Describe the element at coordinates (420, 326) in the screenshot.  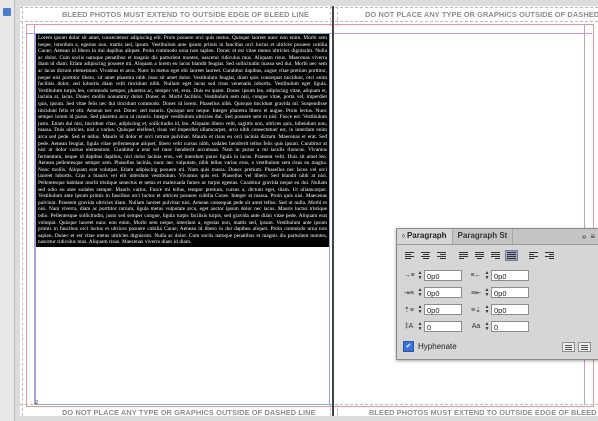
I see `drop-cap-lines-stepper: ▲ ▼` at that location.